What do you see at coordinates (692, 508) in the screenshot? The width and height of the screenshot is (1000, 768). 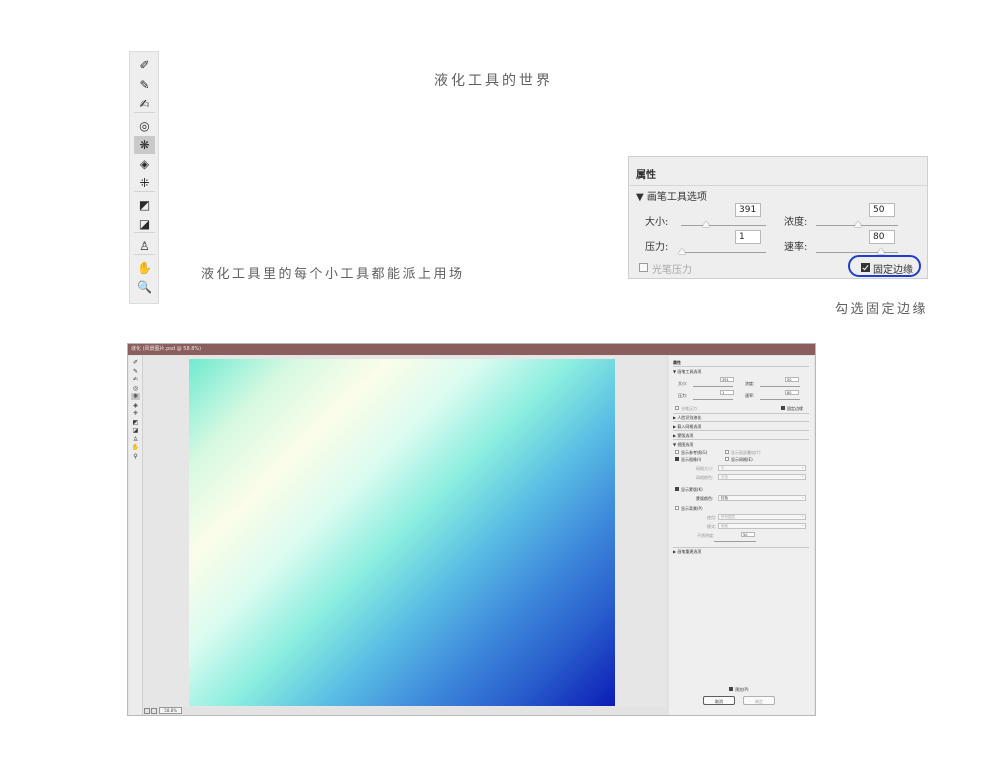 I see `show-backdrop-label: 显示背景(P)` at bounding box center [692, 508].